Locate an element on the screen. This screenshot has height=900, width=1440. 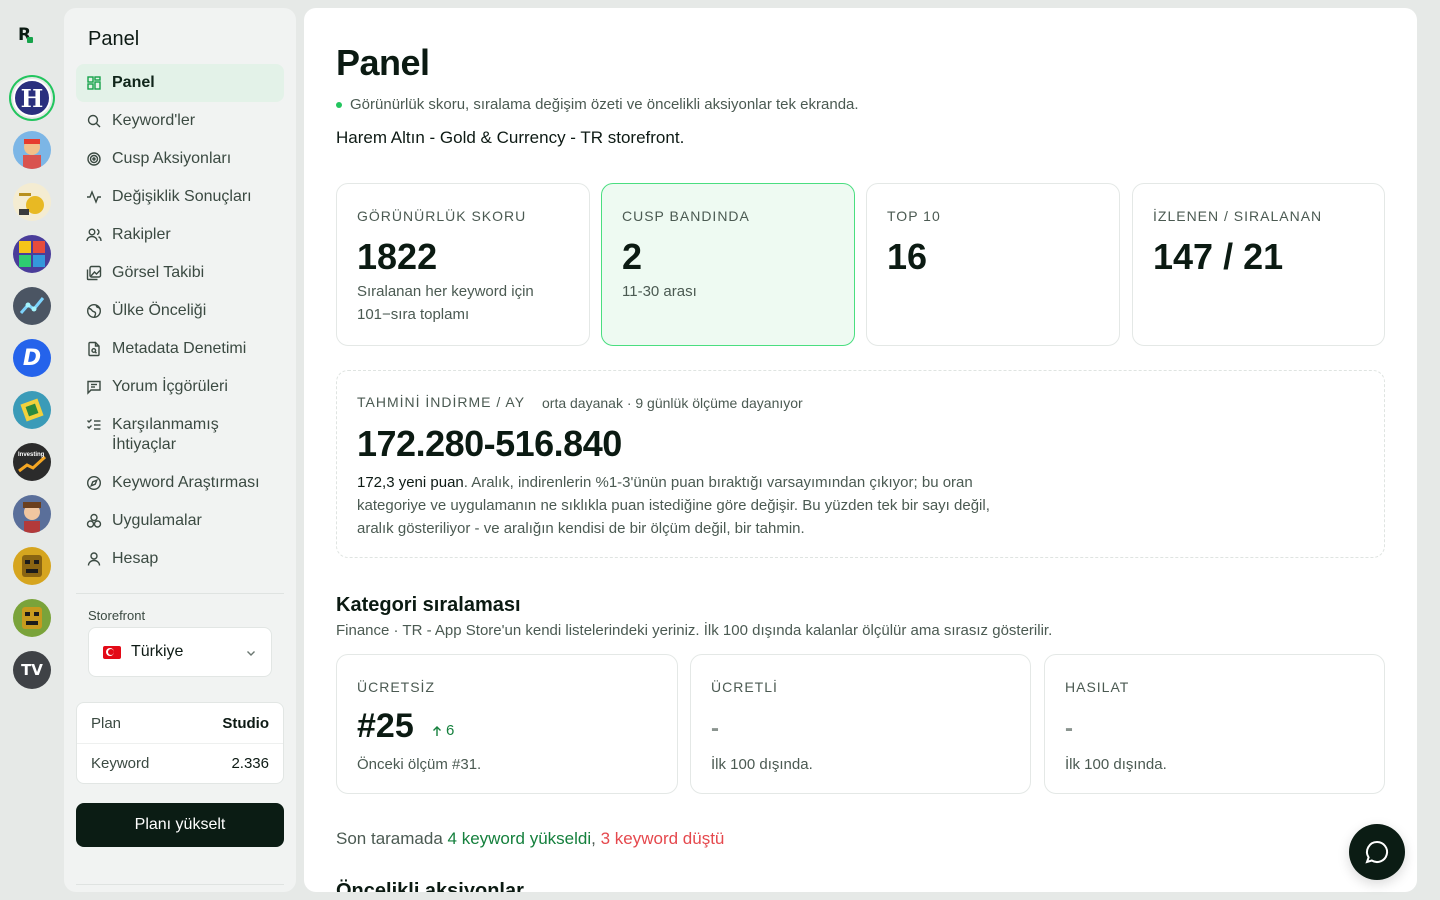
app-icon-investing: Investing is located at coordinates (32, 462).